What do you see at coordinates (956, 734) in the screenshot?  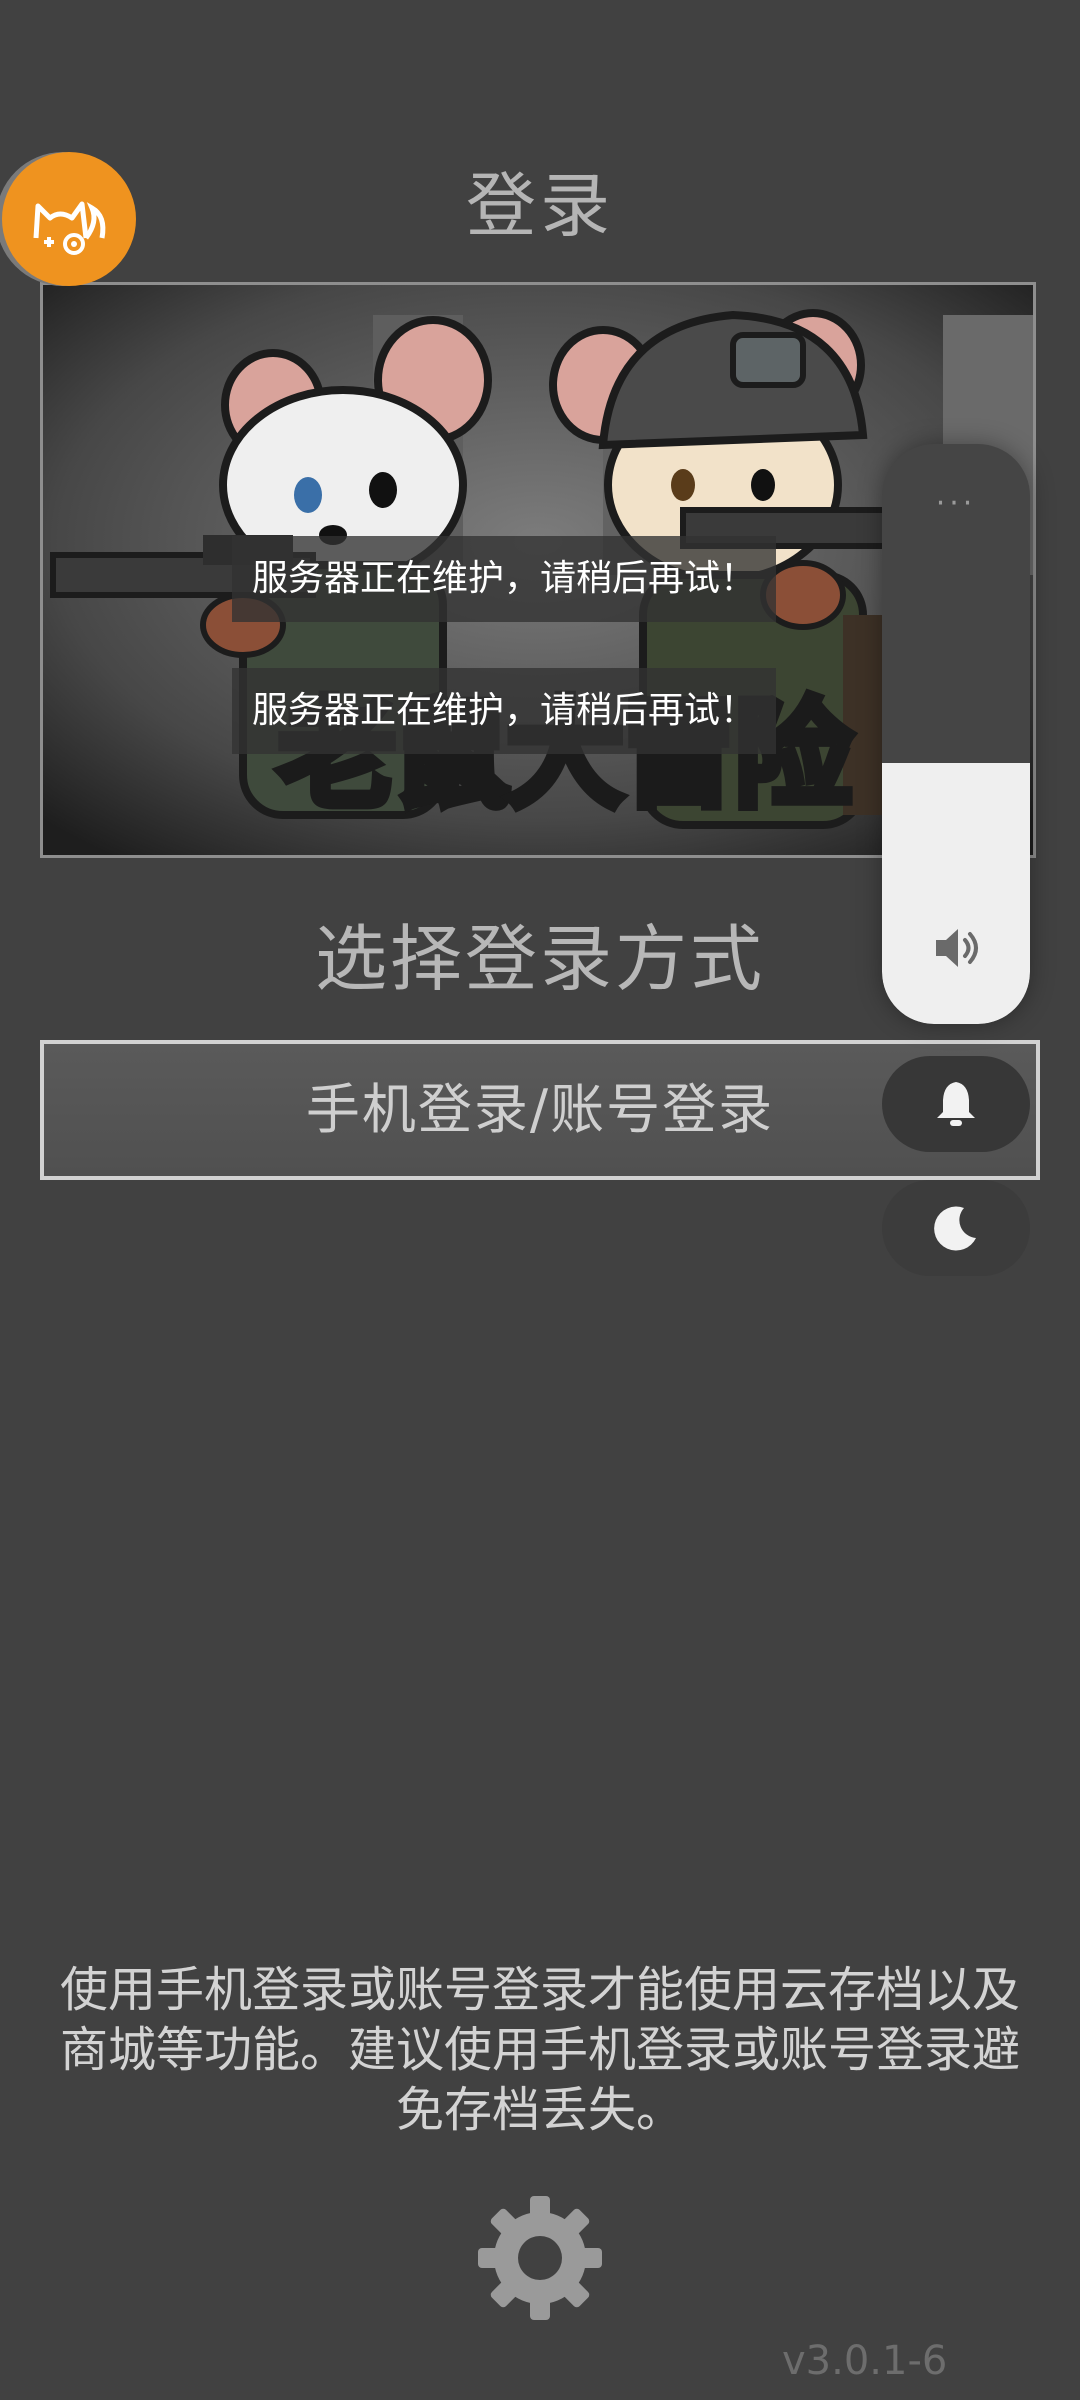 I see `volume-slider: ···` at bounding box center [956, 734].